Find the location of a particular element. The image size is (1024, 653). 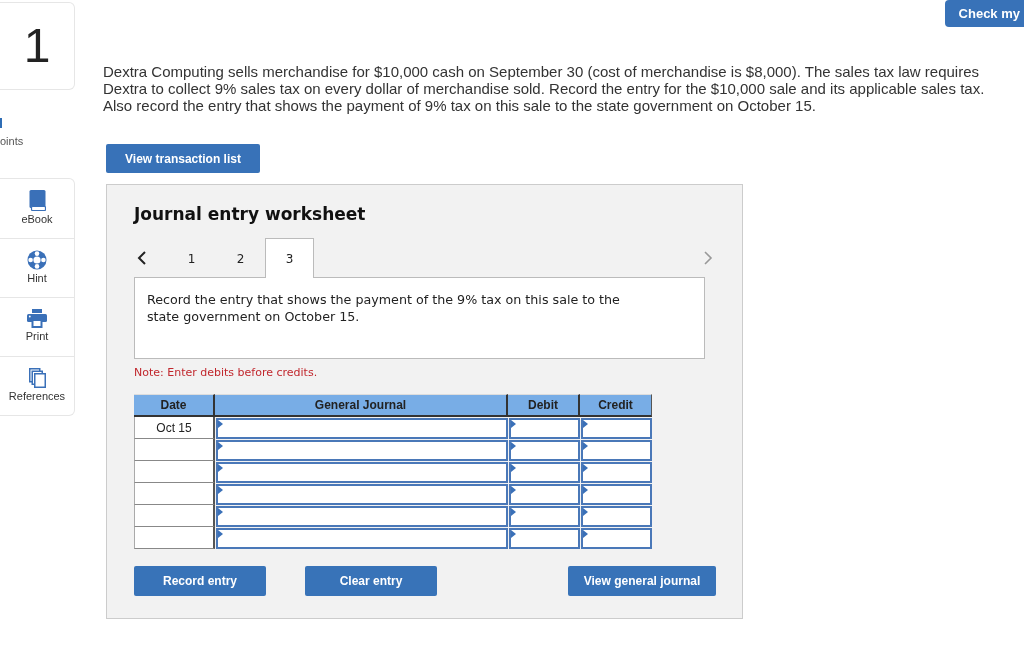

chevron-left-icon is located at coordinates (141, 257).